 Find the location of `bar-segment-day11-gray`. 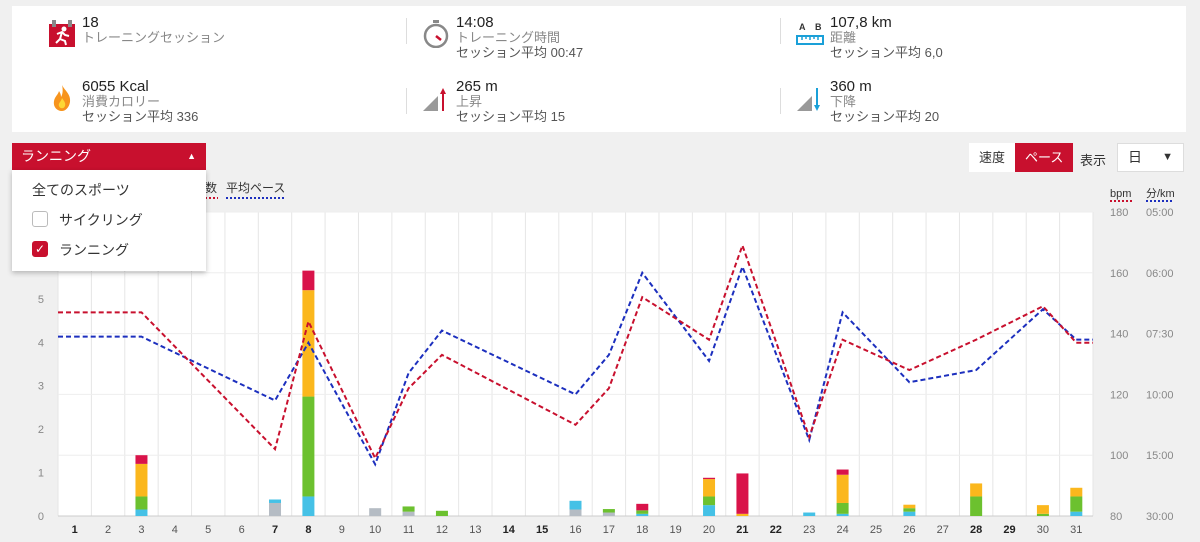

bar-segment-day11-gray is located at coordinates (408, 513).